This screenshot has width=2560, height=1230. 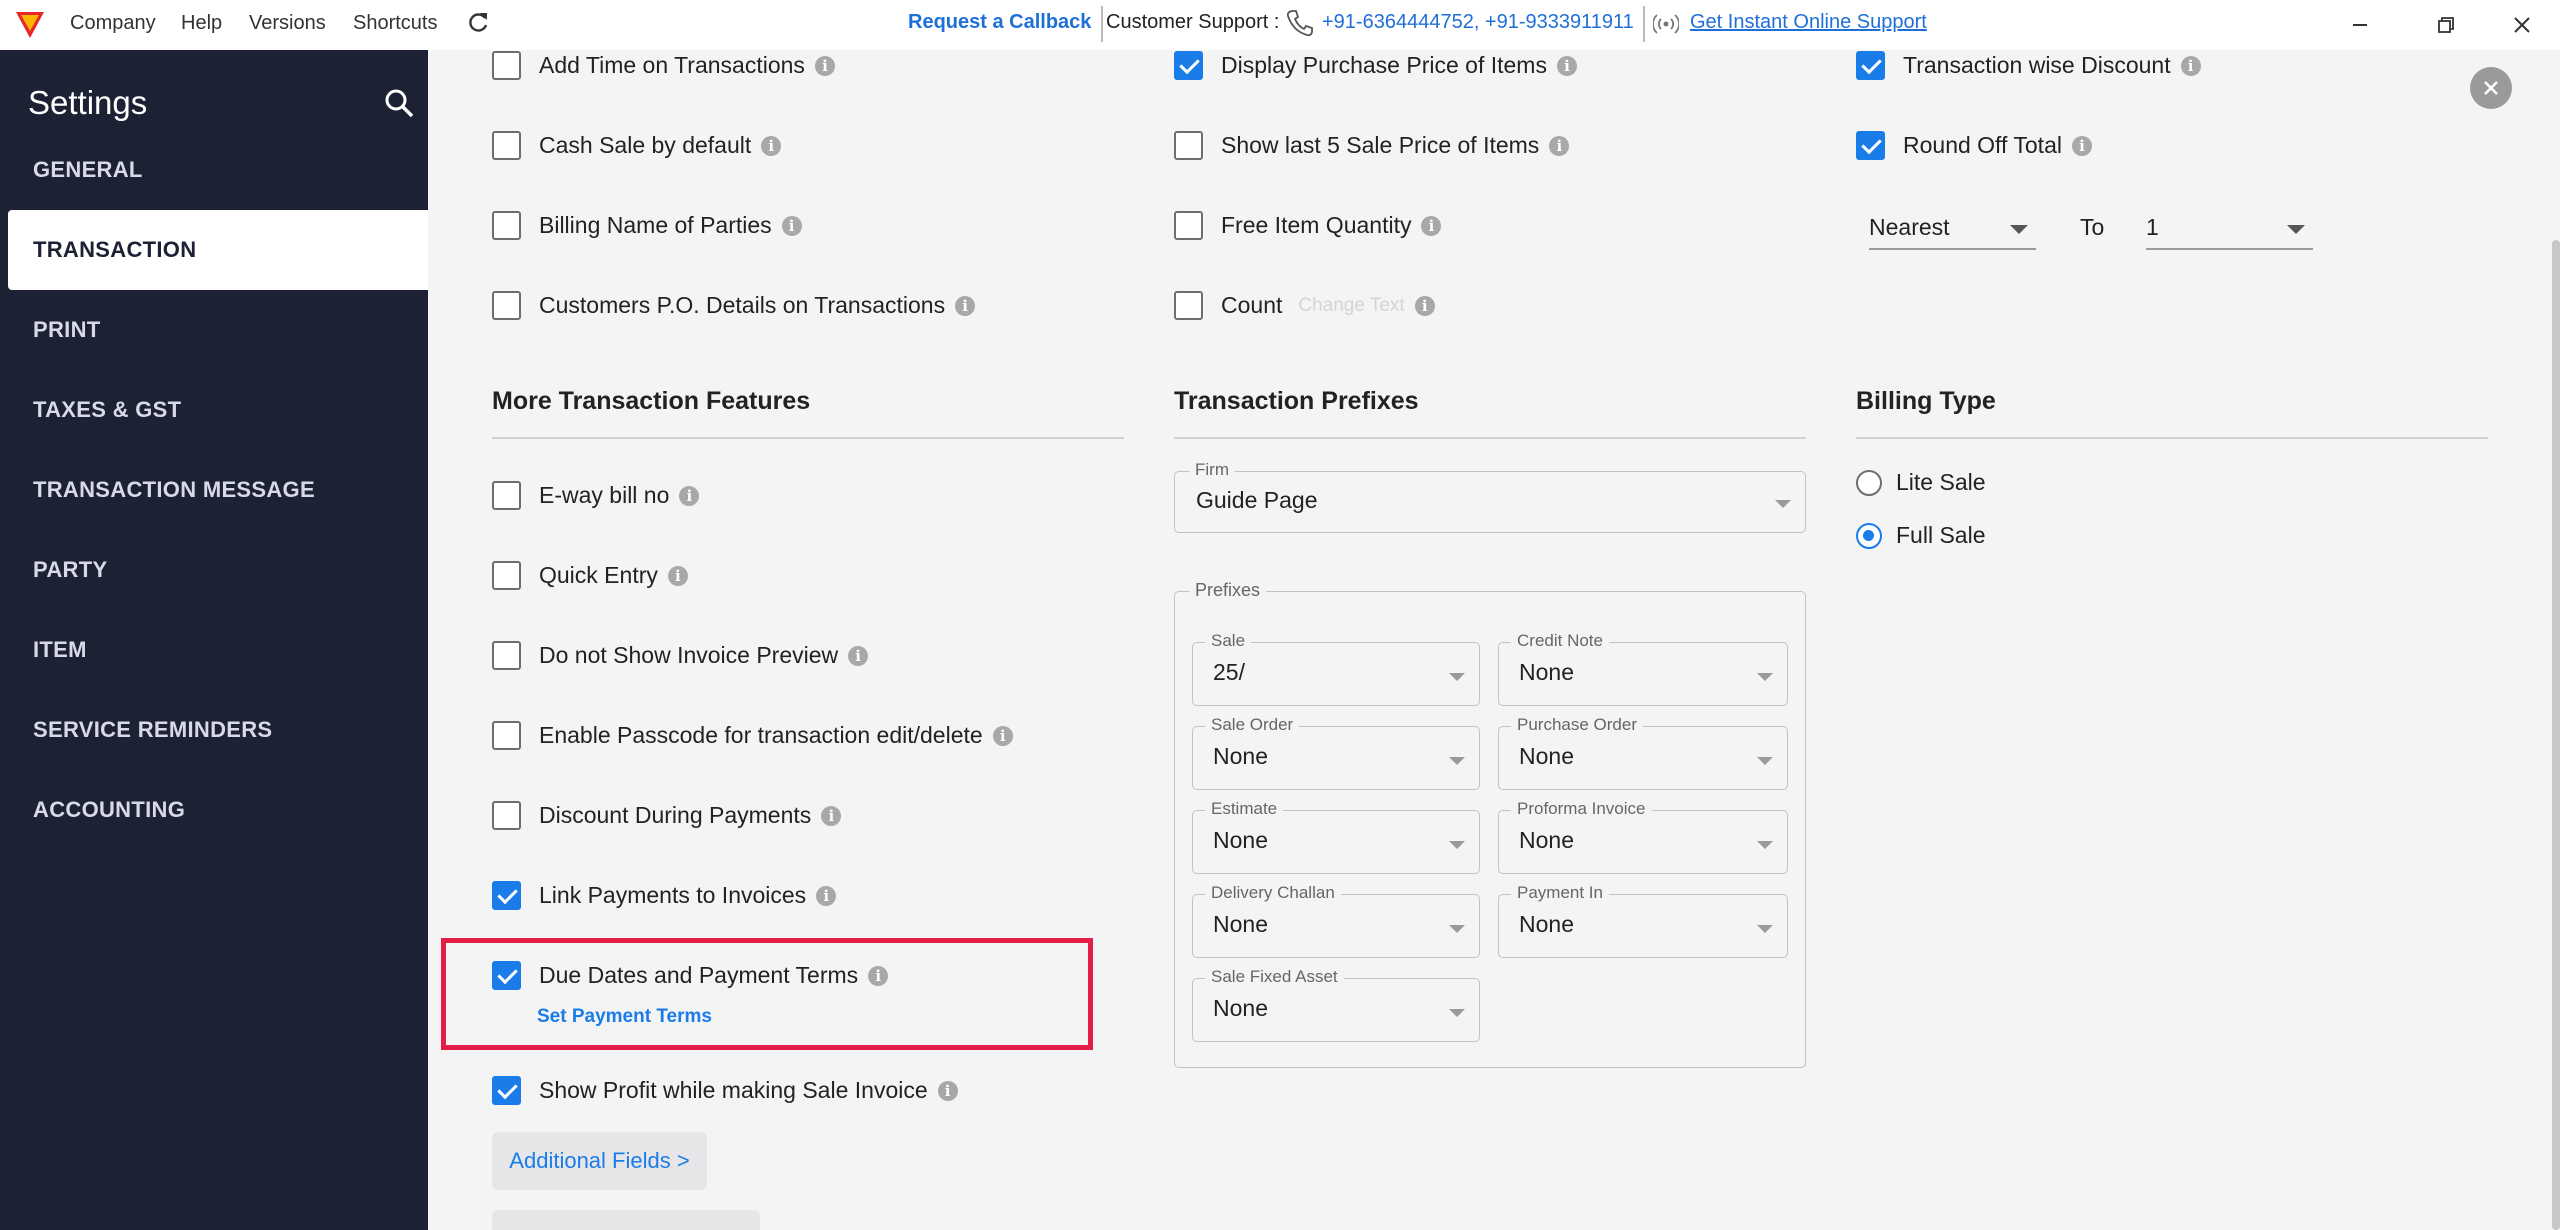 I want to click on option-discount-payments: Discount During Payments i, so click(x=667, y=815).